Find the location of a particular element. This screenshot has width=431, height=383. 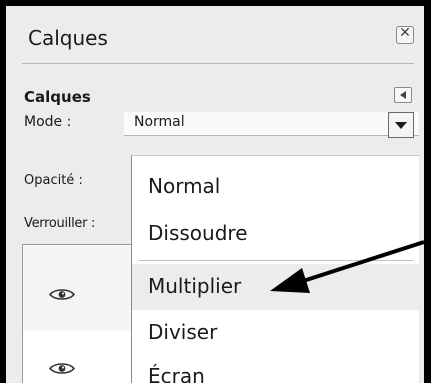

menu-item-normal: Normal is located at coordinates (275, 187).